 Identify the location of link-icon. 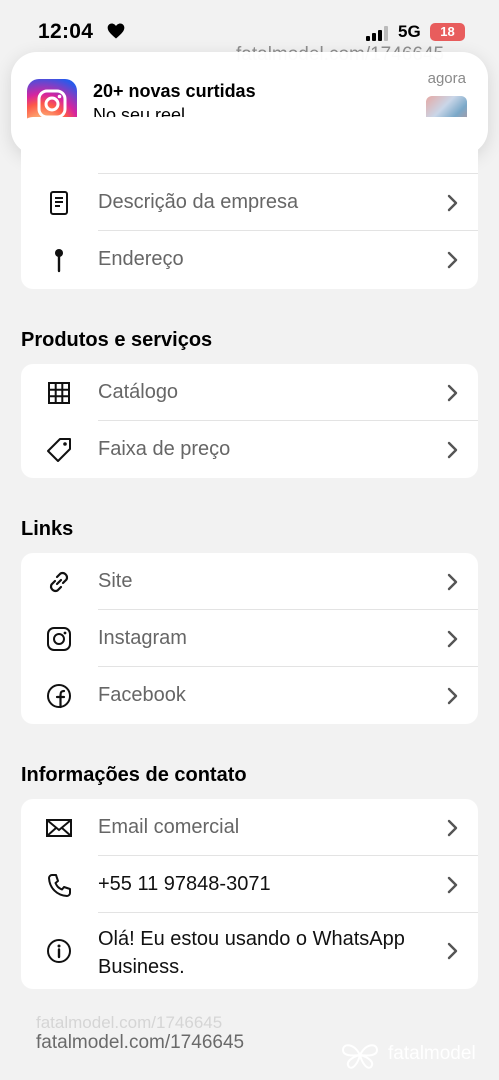
(59, 582).